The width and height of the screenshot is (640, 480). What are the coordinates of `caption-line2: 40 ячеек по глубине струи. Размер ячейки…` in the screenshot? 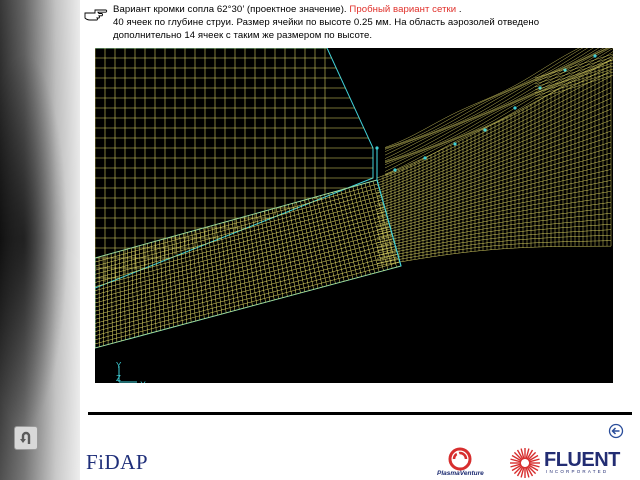 It's located at (326, 22).